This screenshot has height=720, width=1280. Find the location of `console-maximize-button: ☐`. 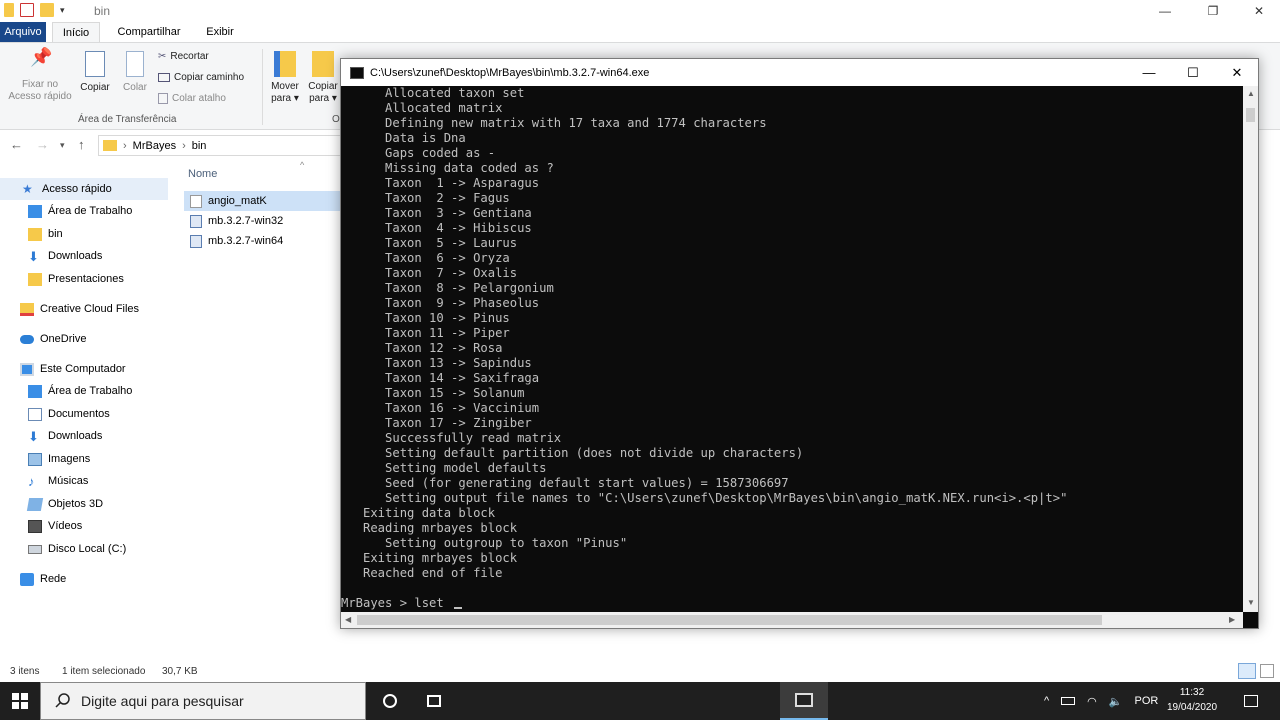

console-maximize-button: ☐ is located at coordinates (1193, 72).